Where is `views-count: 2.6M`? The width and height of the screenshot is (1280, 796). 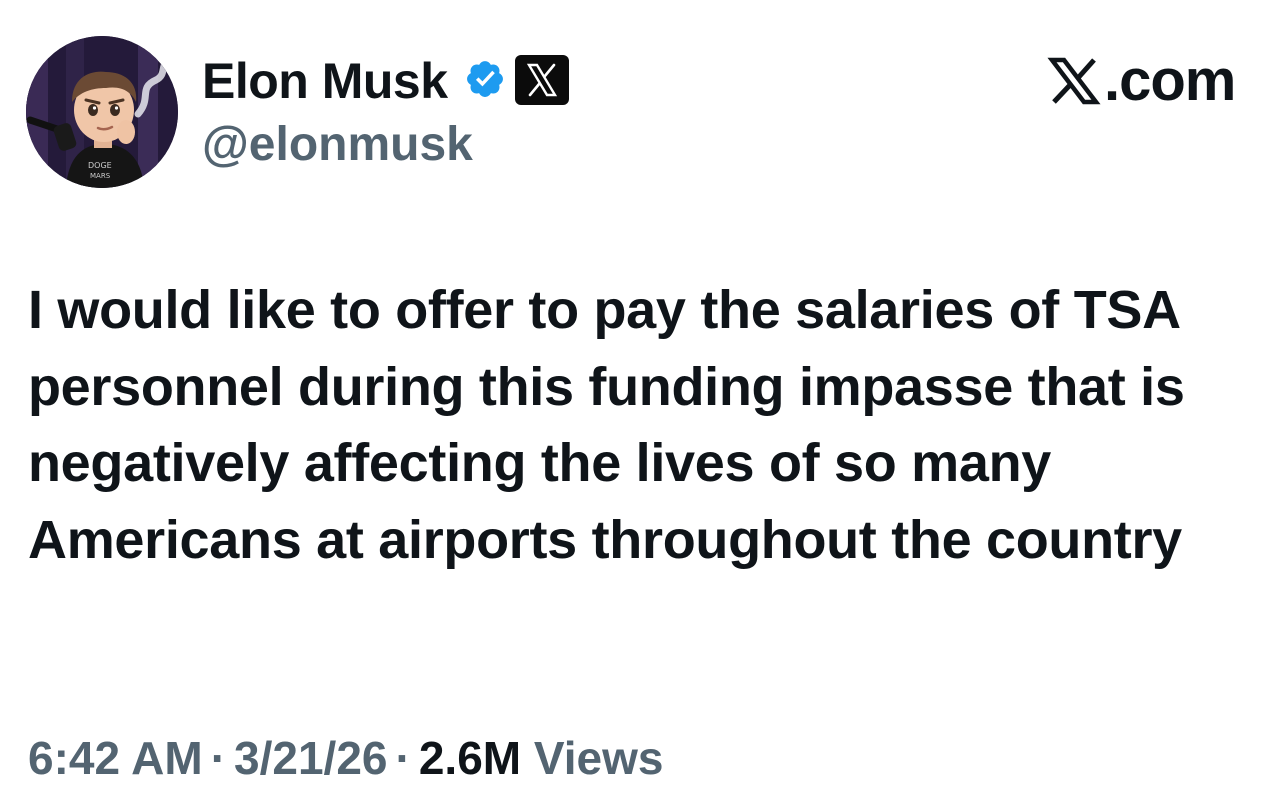 views-count: 2.6M is located at coordinates (470, 758).